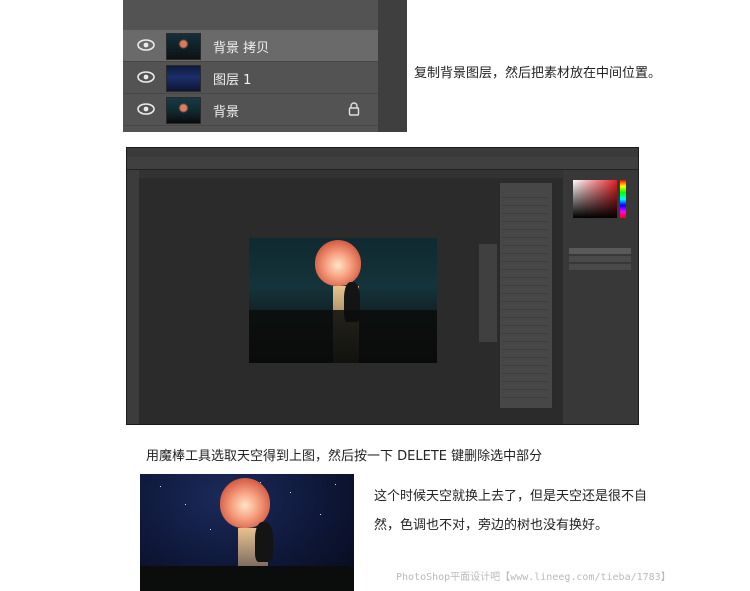 This screenshot has width=750, height=591. Describe the element at coordinates (343, 300) in the screenshot. I see `canvas-image` at that location.